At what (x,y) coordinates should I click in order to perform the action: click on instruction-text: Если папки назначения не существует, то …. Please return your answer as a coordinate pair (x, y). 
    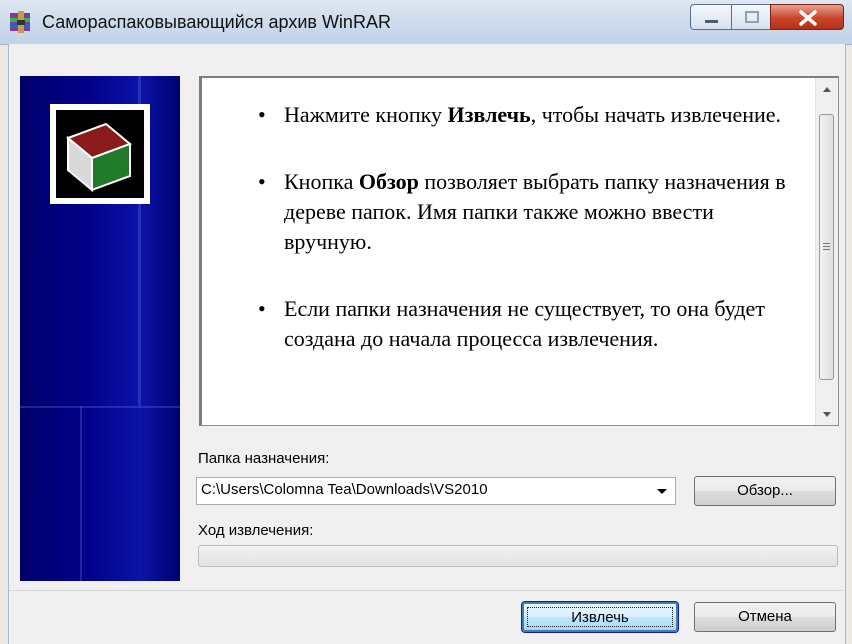
    Looking at the image, I should click on (524, 323).